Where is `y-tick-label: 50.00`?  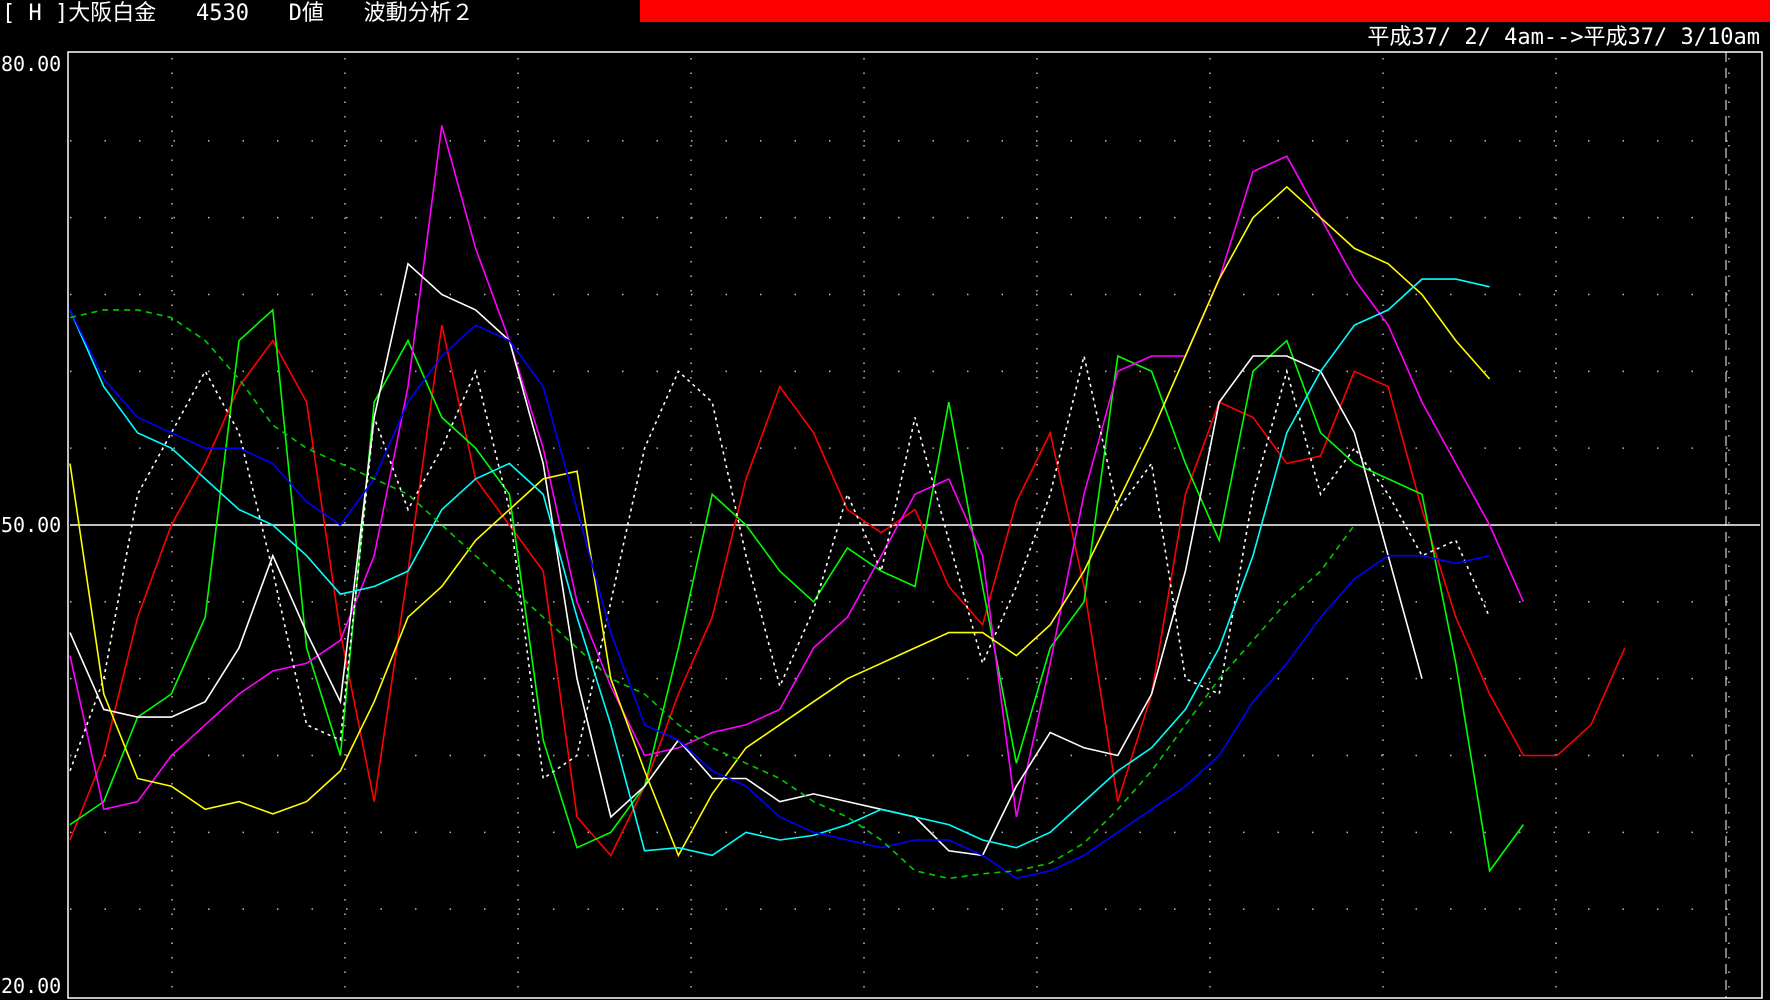 y-tick-label: 50.00 is located at coordinates (31, 525).